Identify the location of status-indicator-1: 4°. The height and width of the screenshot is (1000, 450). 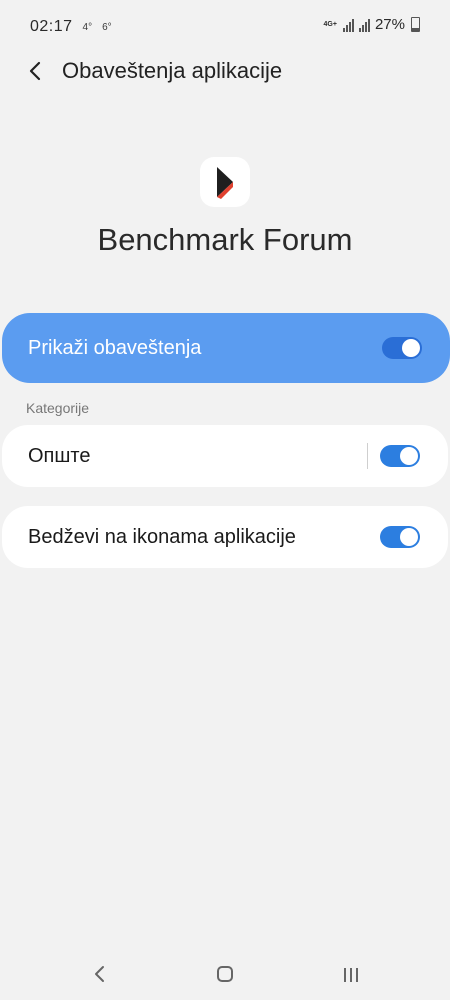
(87, 27).